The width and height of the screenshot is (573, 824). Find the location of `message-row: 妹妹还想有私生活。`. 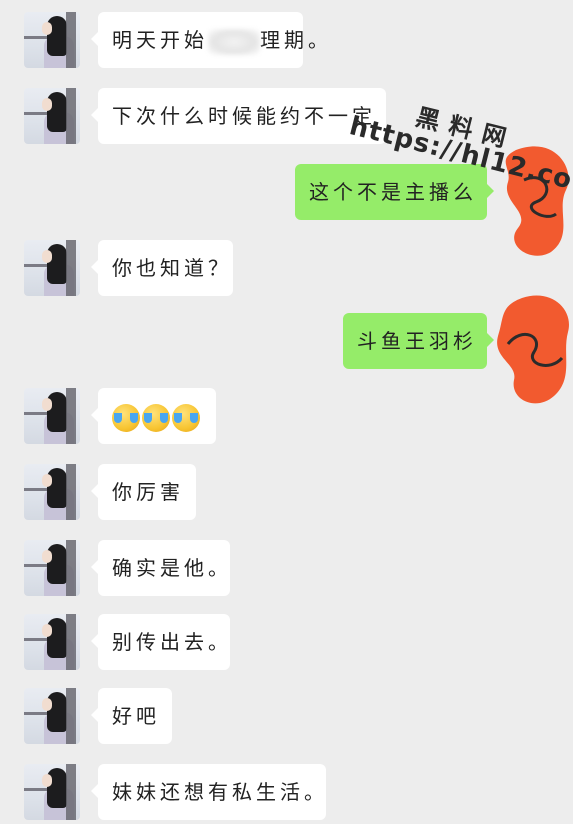

message-row: 妹妹还想有私生活。 is located at coordinates (286, 794).